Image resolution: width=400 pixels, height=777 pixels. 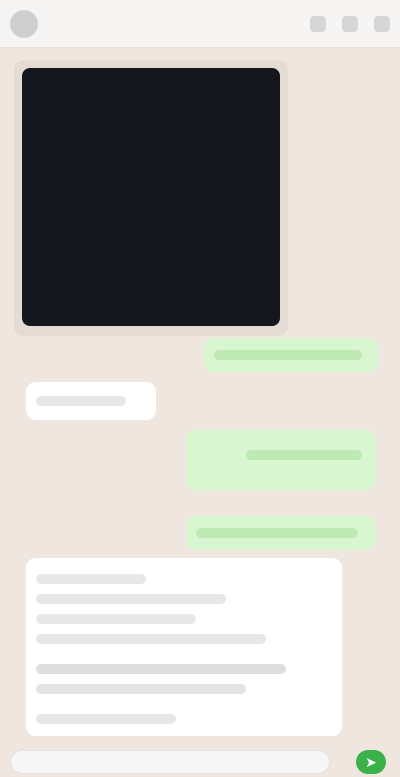 I want to click on composer: ➤, so click(x=200, y=762).